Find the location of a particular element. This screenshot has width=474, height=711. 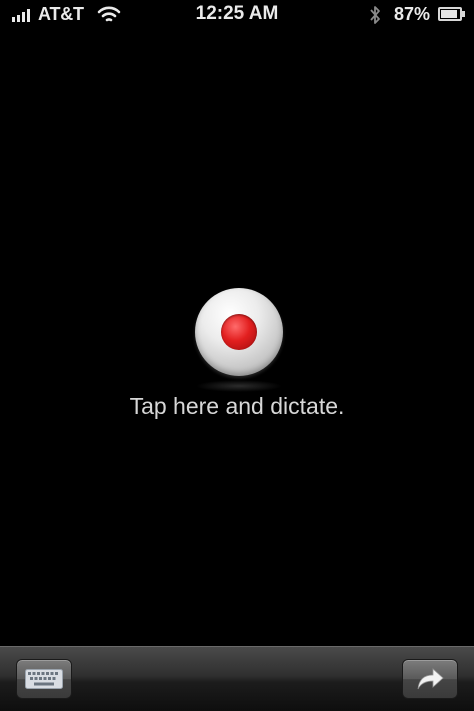

record-button is located at coordinates (239, 332).